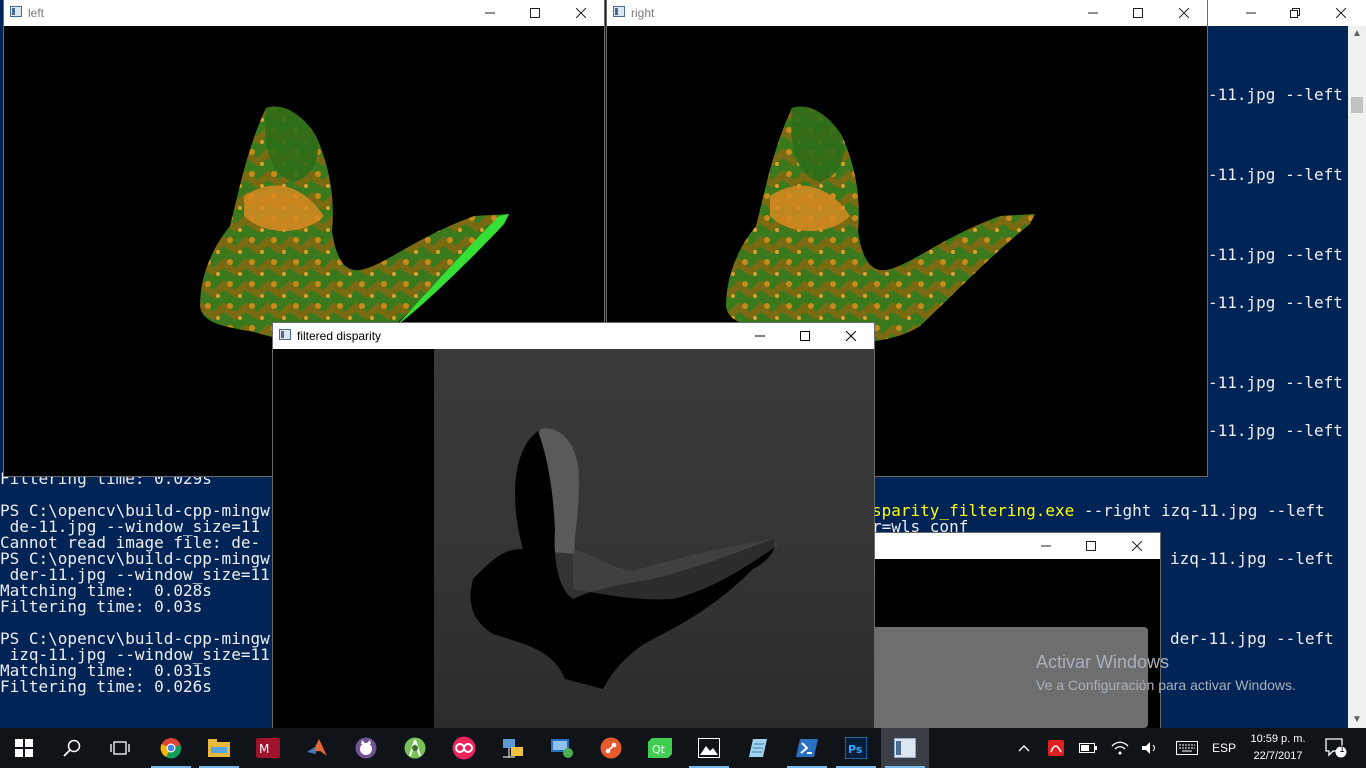  Describe the element at coordinates (643, 13) in the screenshot. I see `window-right-title: right` at that location.